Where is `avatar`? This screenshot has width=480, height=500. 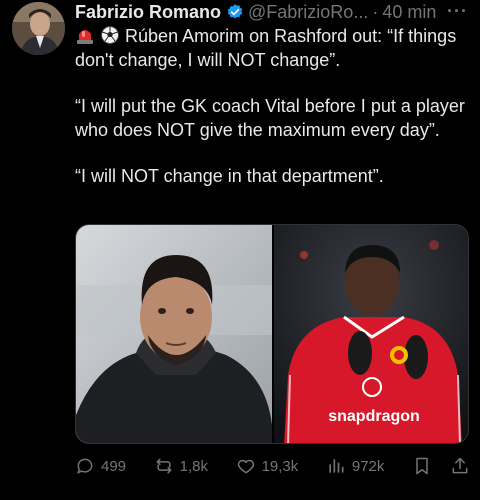
avatar is located at coordinates (38, 28).